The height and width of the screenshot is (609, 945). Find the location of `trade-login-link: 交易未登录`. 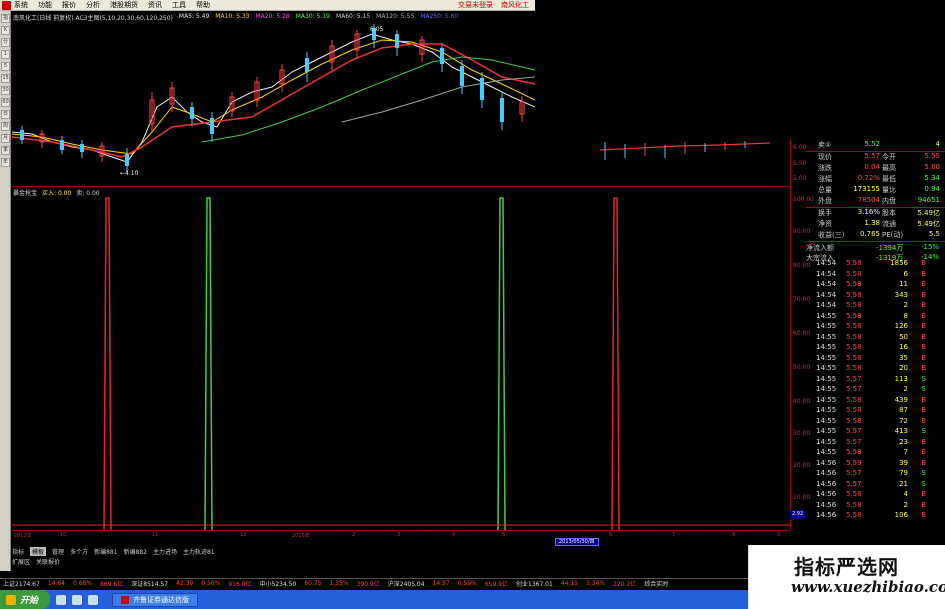

trade-login-link: 交易未登录 is located at coordinates (475, 5).